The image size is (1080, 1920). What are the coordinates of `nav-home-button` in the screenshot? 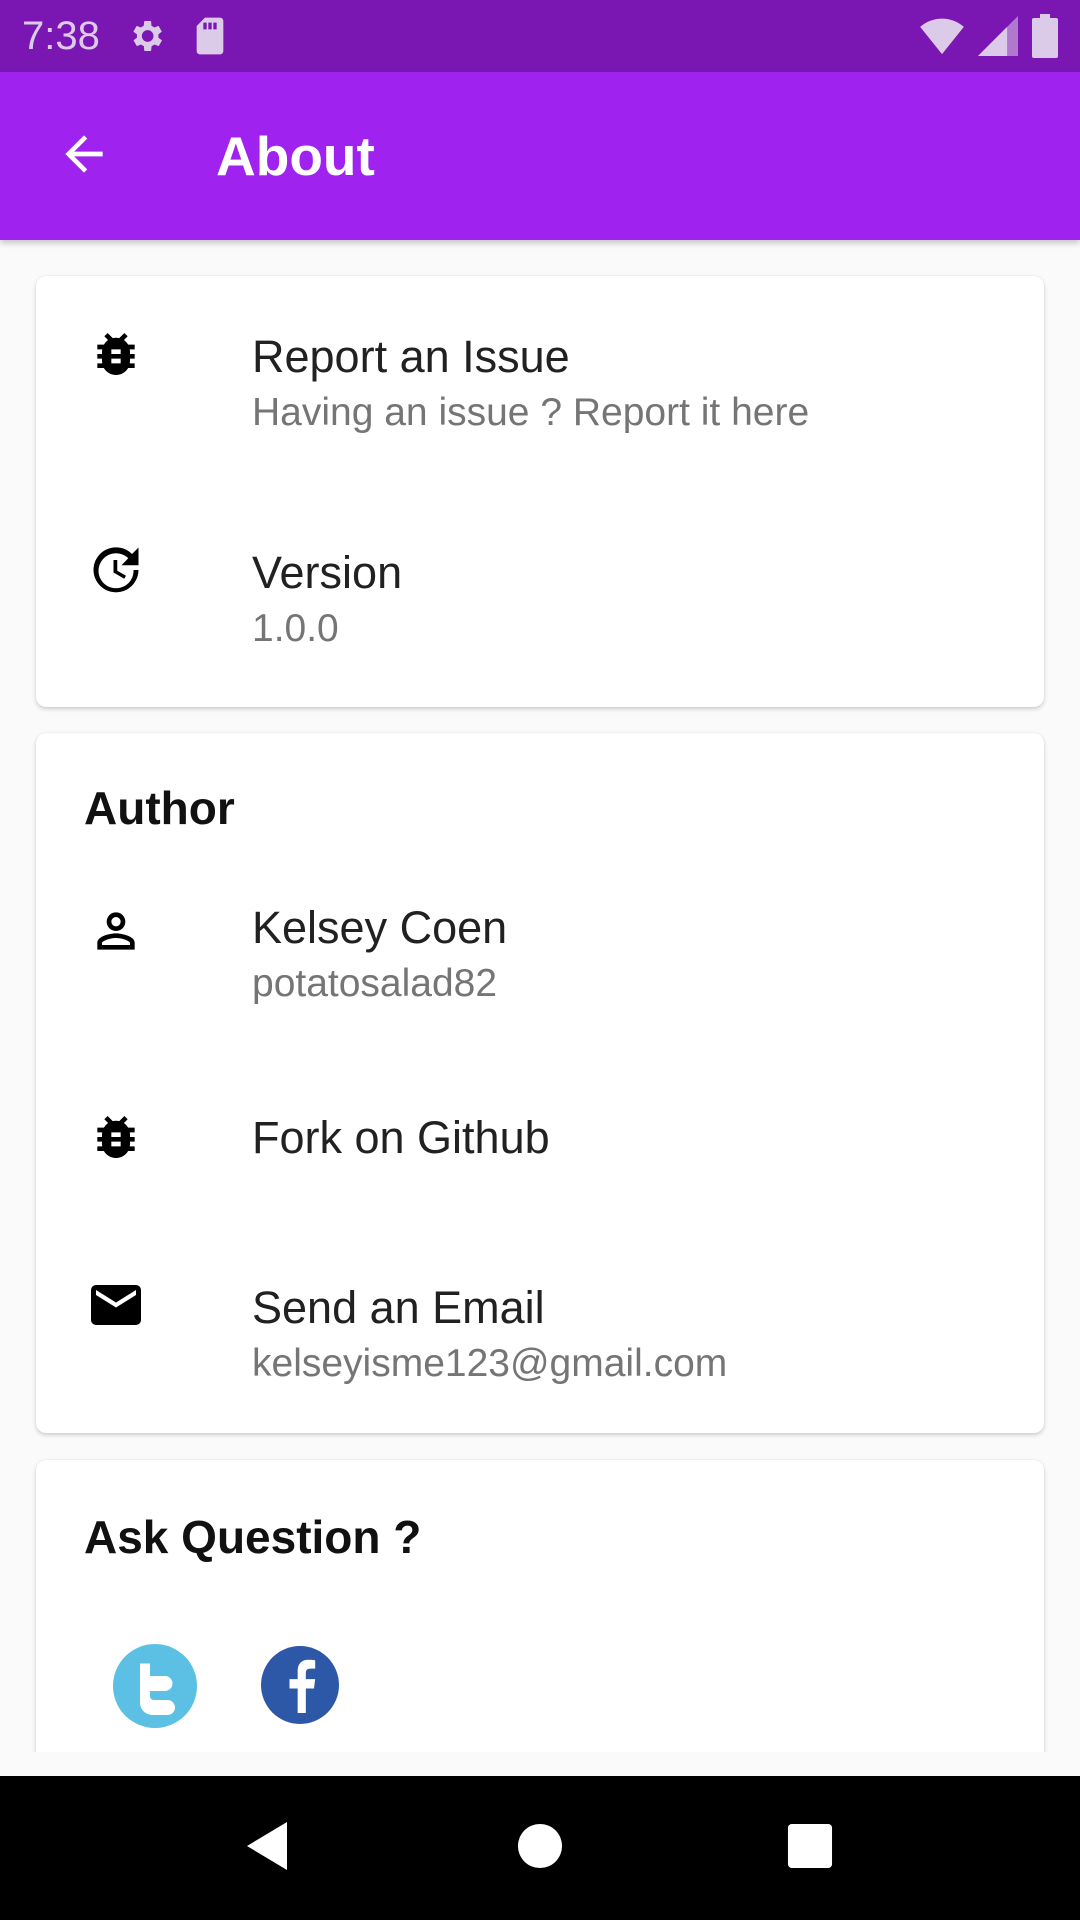 It's located at (540, 1848).